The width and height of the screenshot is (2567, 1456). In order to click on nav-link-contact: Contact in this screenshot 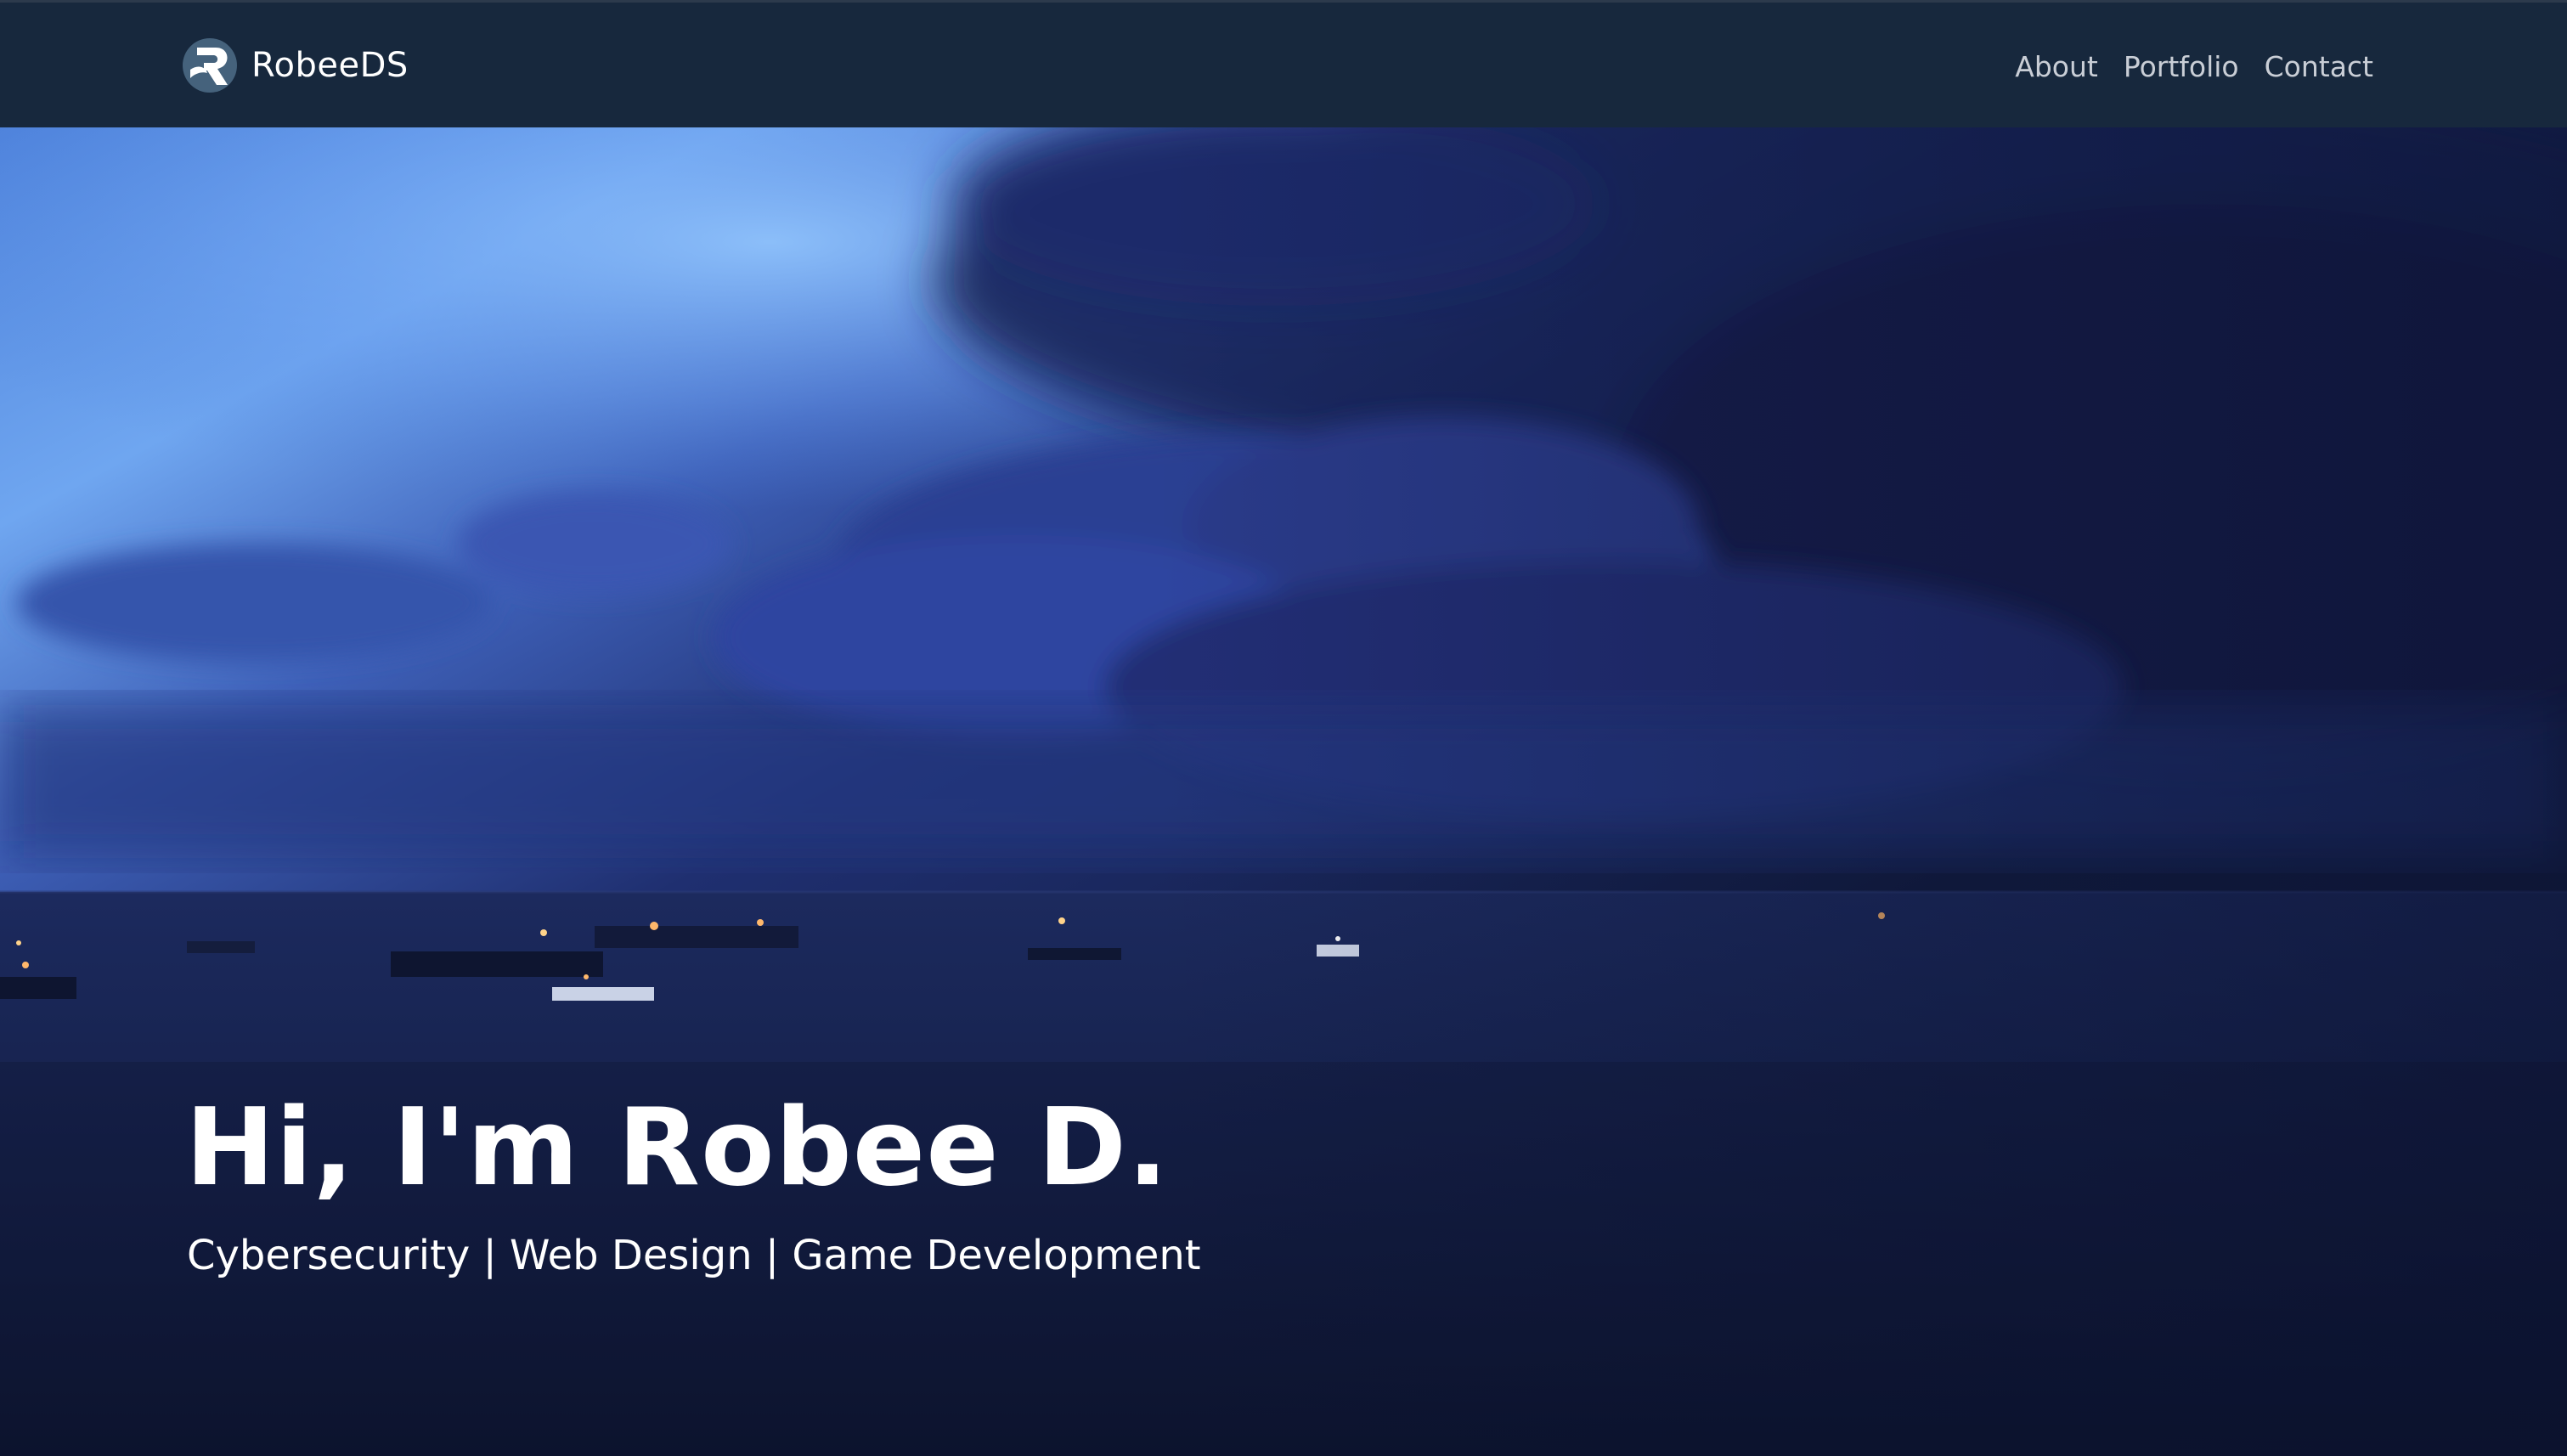, I will do `click(2319, 67)`.